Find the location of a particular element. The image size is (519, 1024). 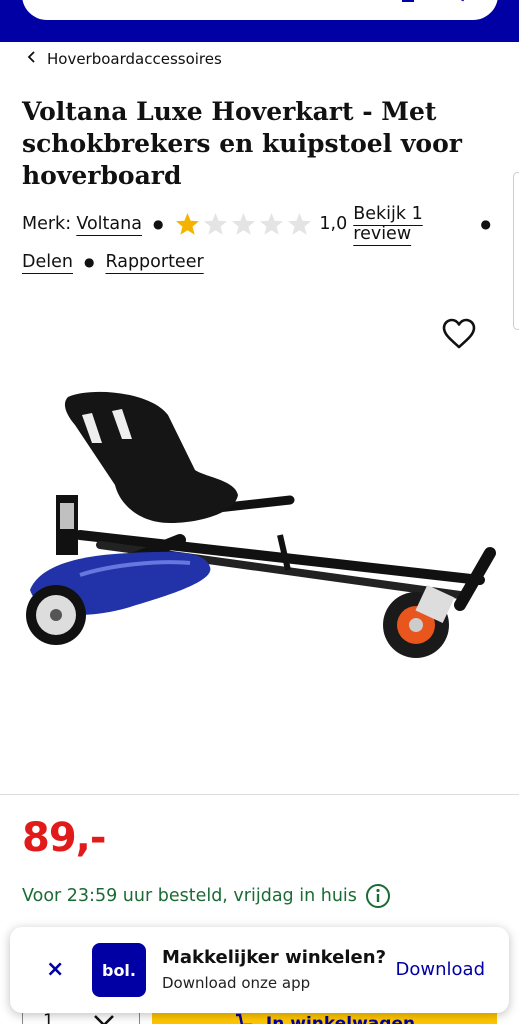

add-to-cart-label: In winkelwagen is located at coordinates (340, 1019).